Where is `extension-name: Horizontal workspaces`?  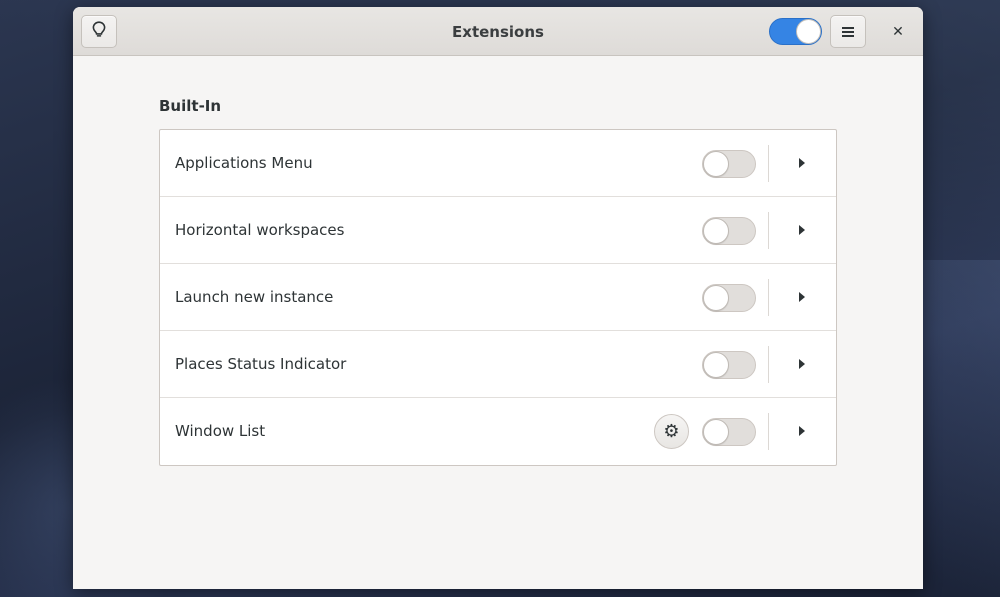
extension-name: Horizontal workspaces is located at coordinates (260, 230).